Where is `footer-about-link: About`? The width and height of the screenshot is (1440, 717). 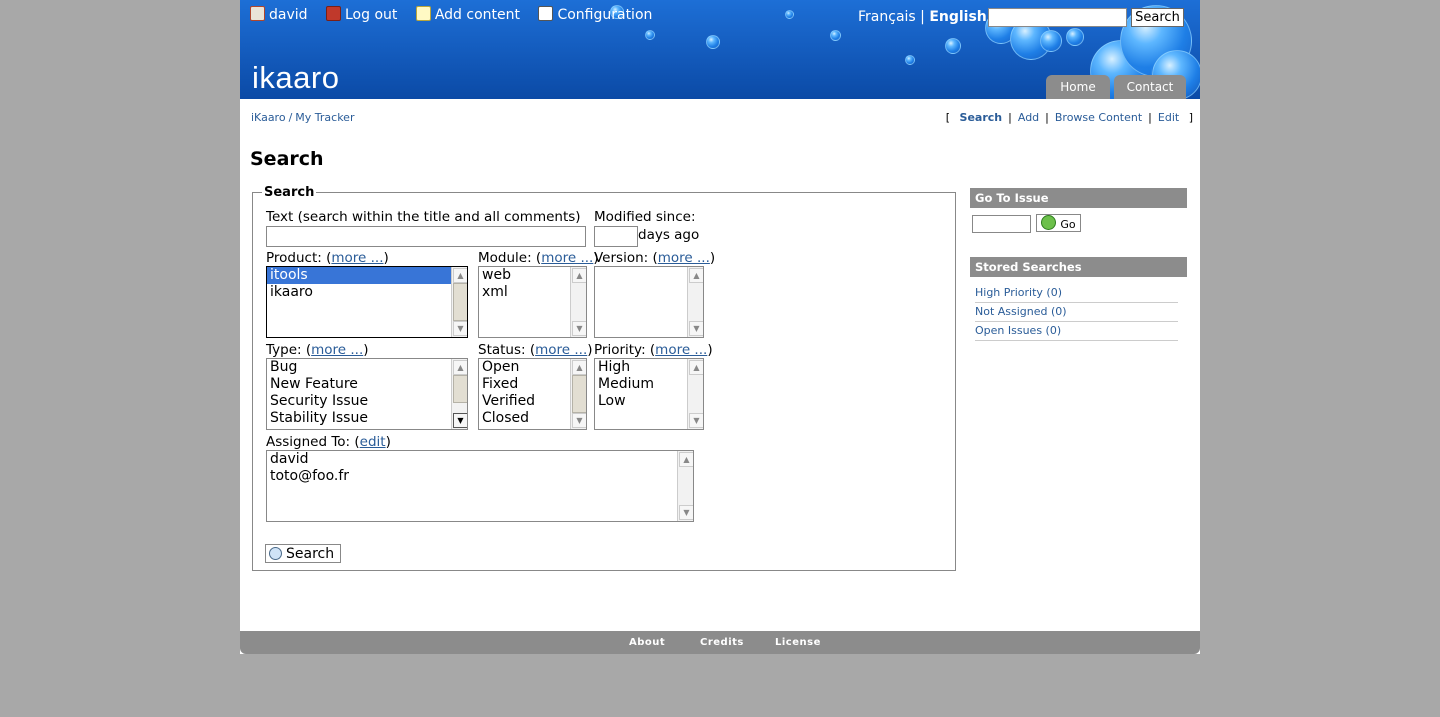 footer-about-link: About is located at coordinates (647, 642).